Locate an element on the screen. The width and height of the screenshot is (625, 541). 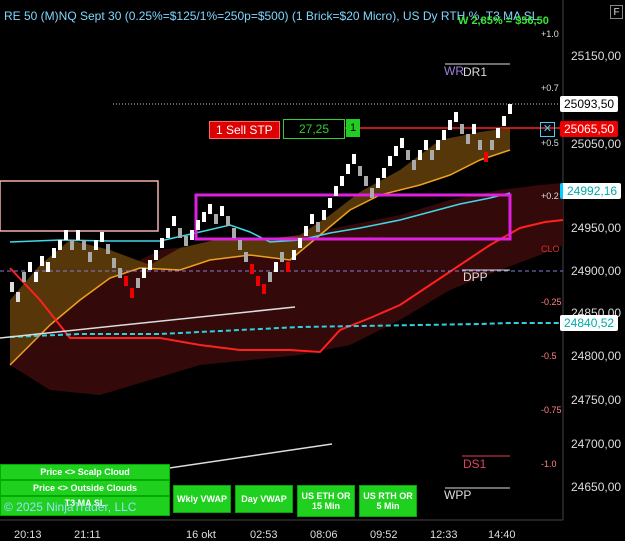
dpp-level-label: DPP is located at coordinates (475, 277).